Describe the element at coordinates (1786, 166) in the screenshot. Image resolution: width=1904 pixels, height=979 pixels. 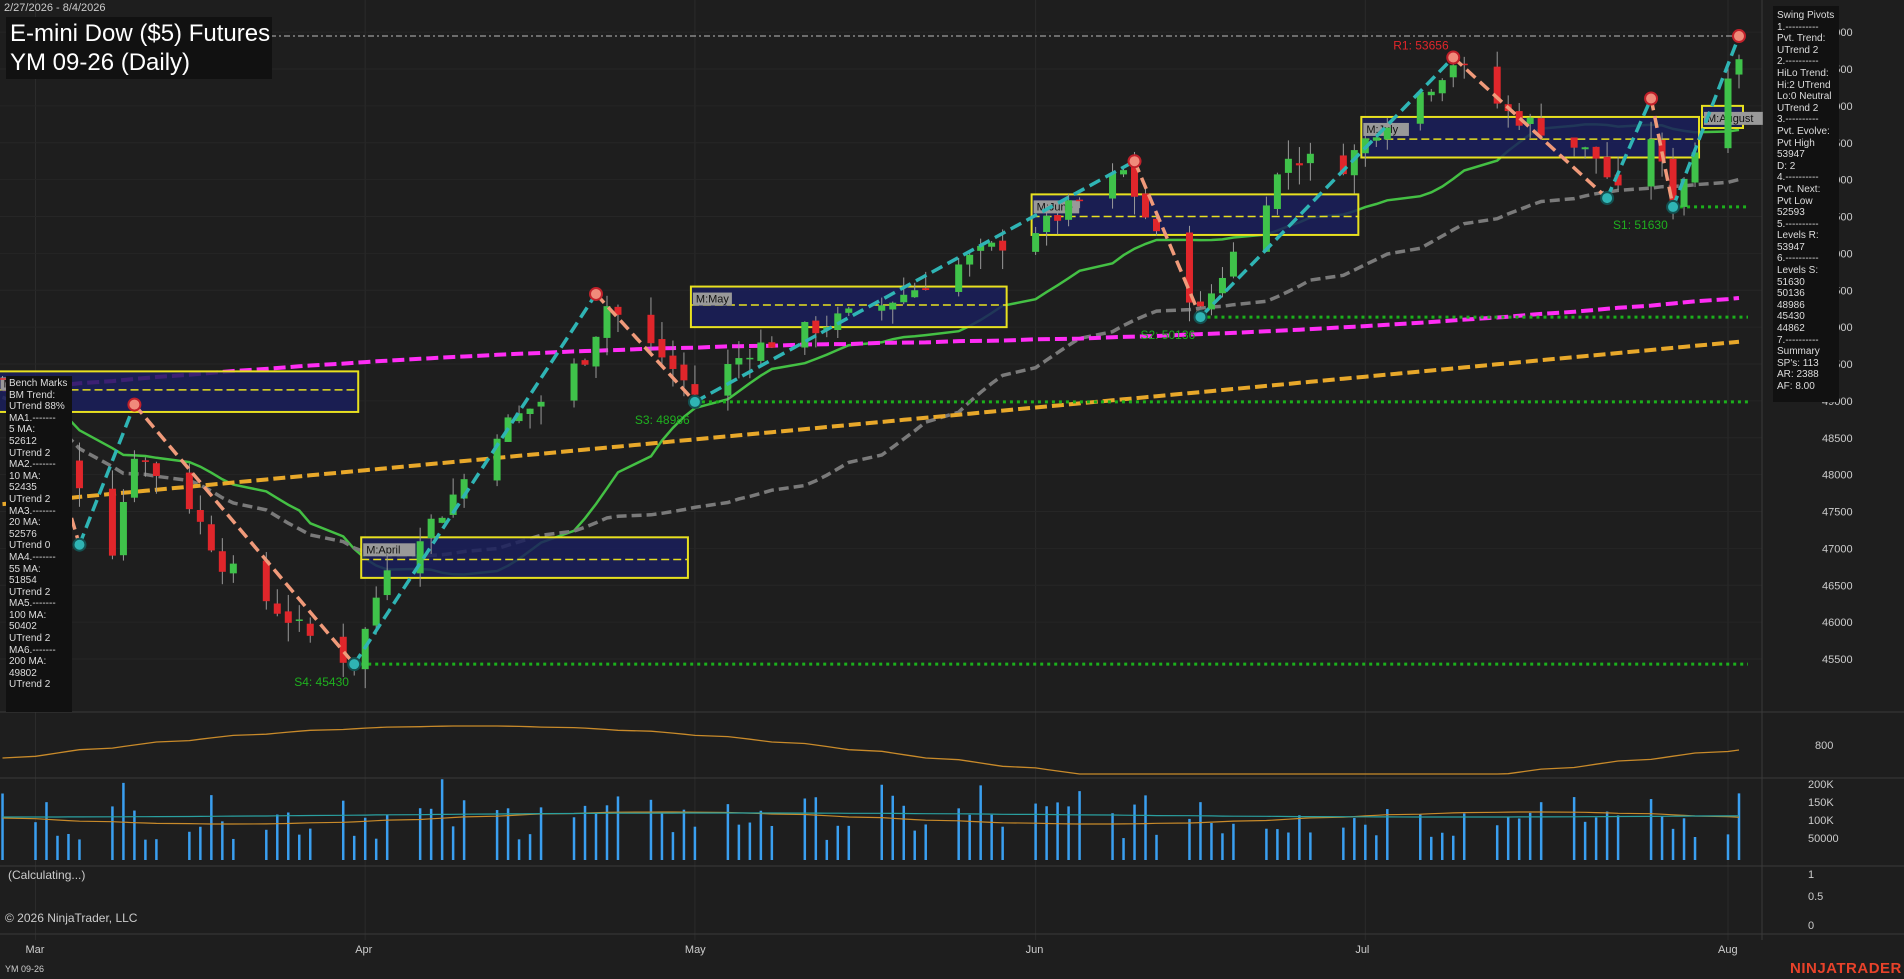
I see `swing-pivots-line: D: 2` at that location.